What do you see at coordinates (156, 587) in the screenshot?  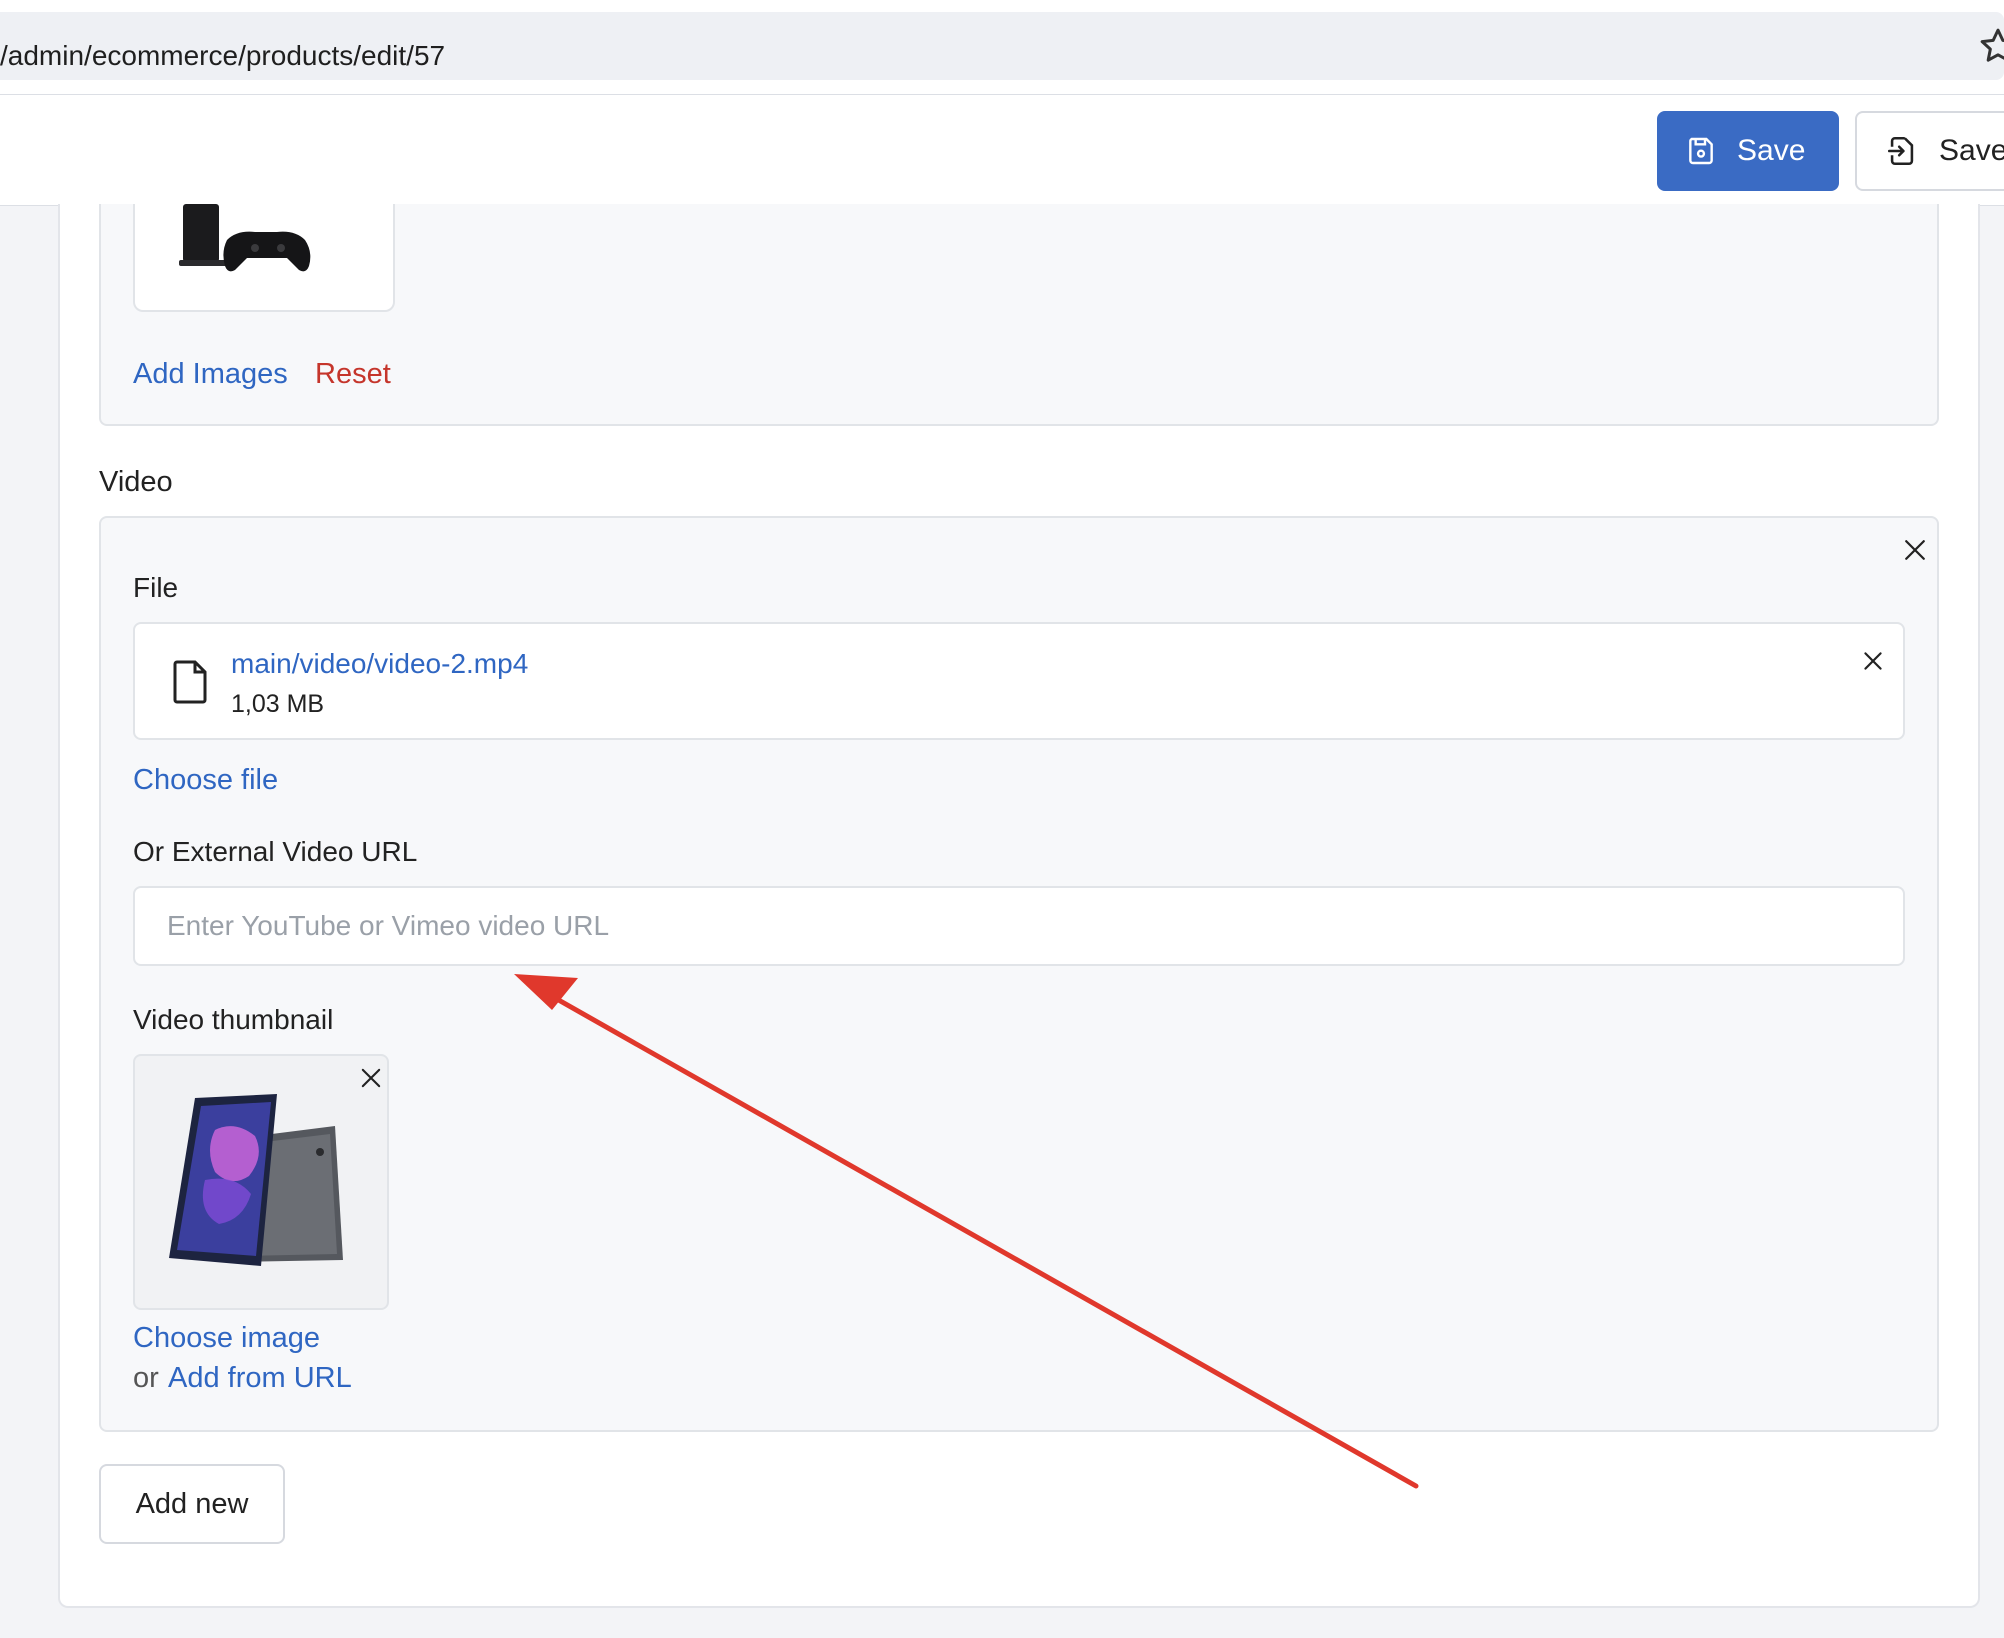 I see `file-label: File` at bounding box center [156, 587].